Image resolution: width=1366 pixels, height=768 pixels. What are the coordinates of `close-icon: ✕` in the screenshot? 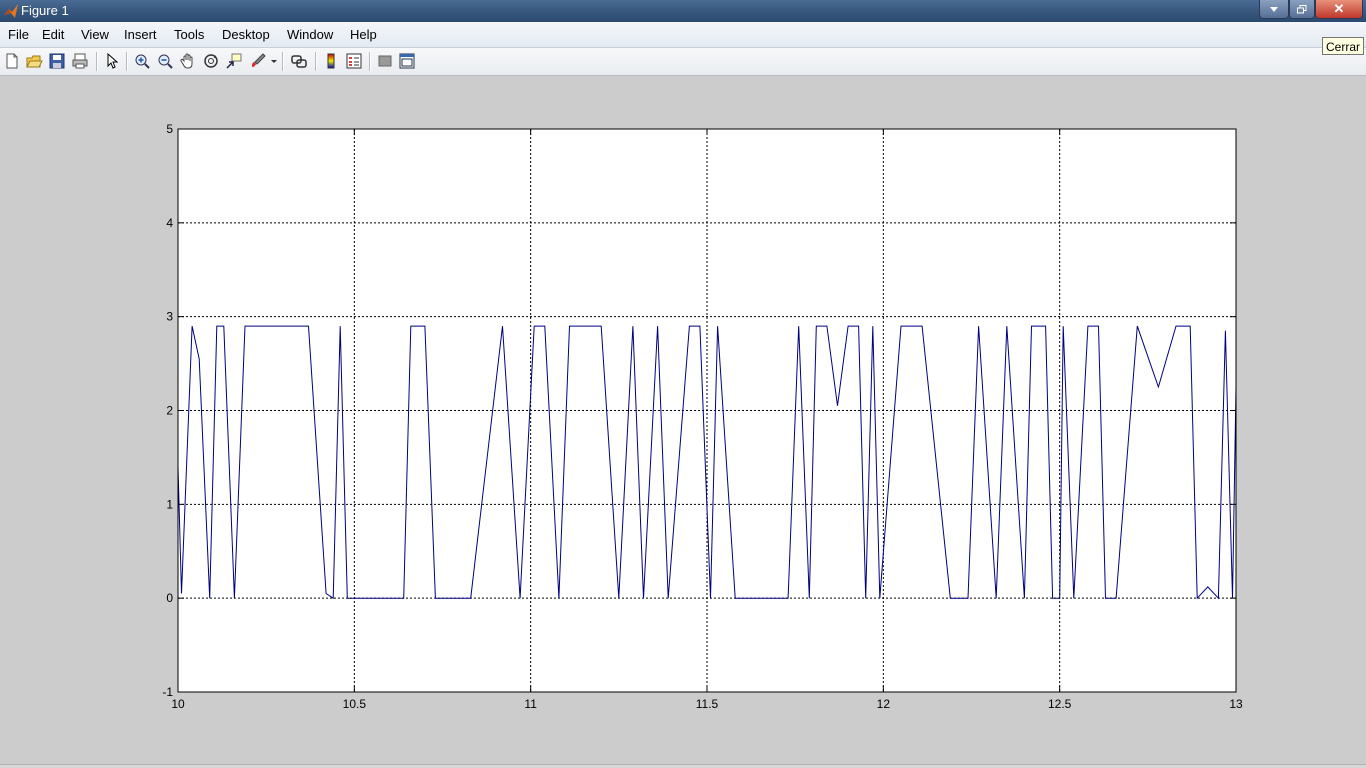 It's located at (1339, 8).